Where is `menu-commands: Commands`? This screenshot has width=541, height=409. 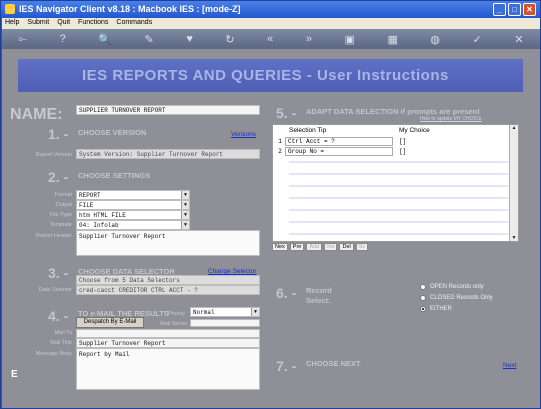 menu-commands: Commands is located at coordinates (134, 23).